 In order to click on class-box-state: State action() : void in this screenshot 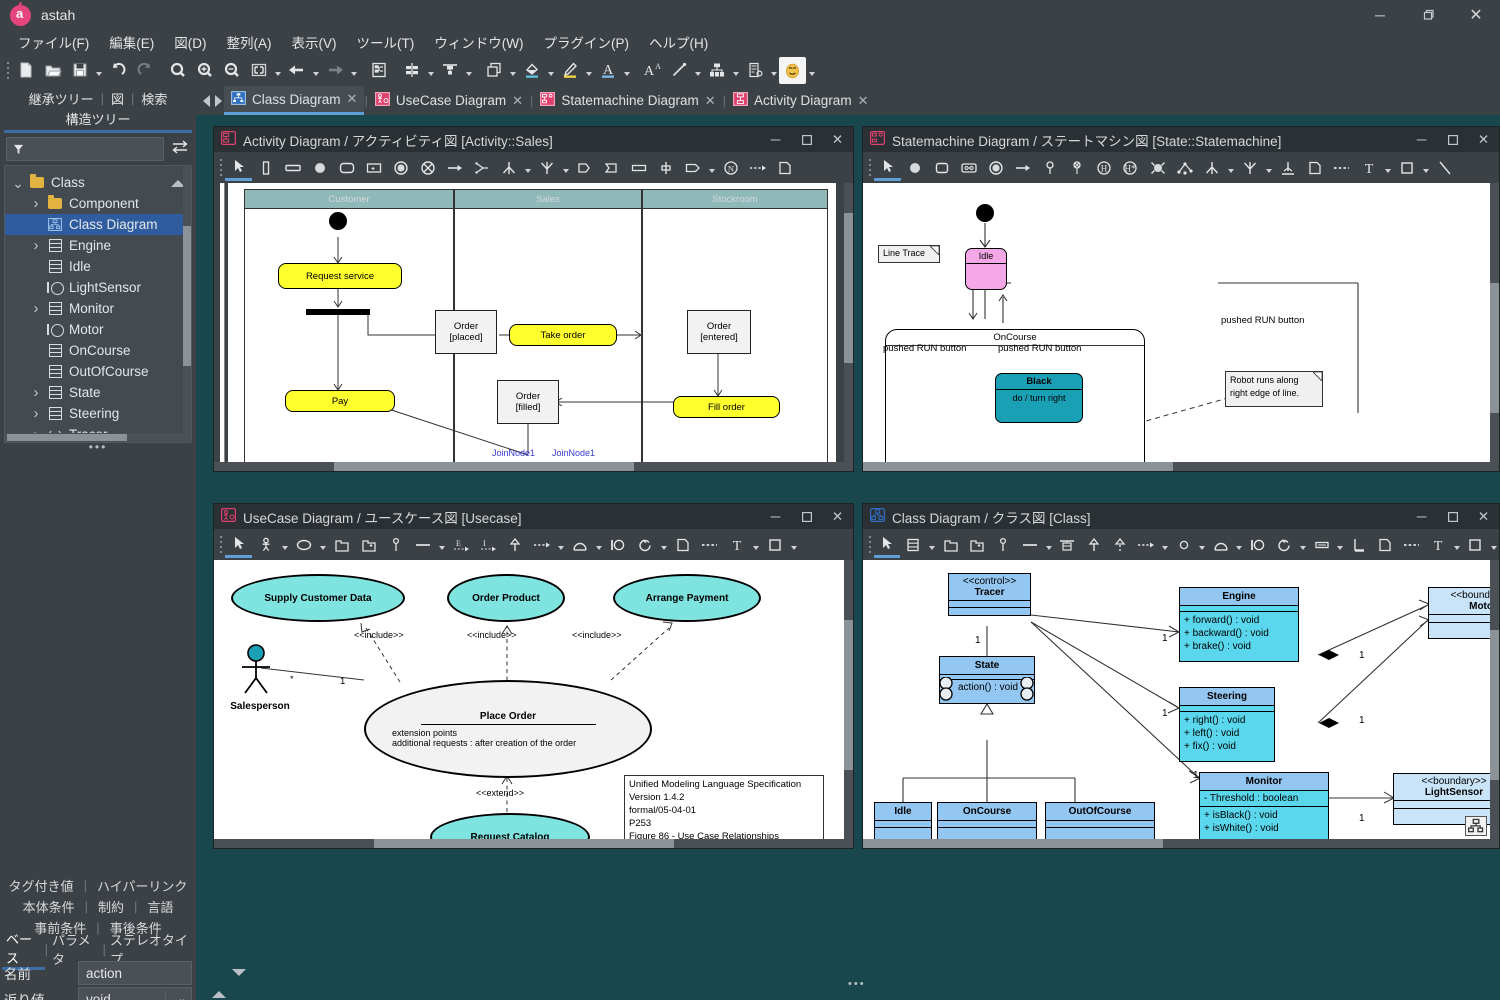, I will do `click(987, 680)`.